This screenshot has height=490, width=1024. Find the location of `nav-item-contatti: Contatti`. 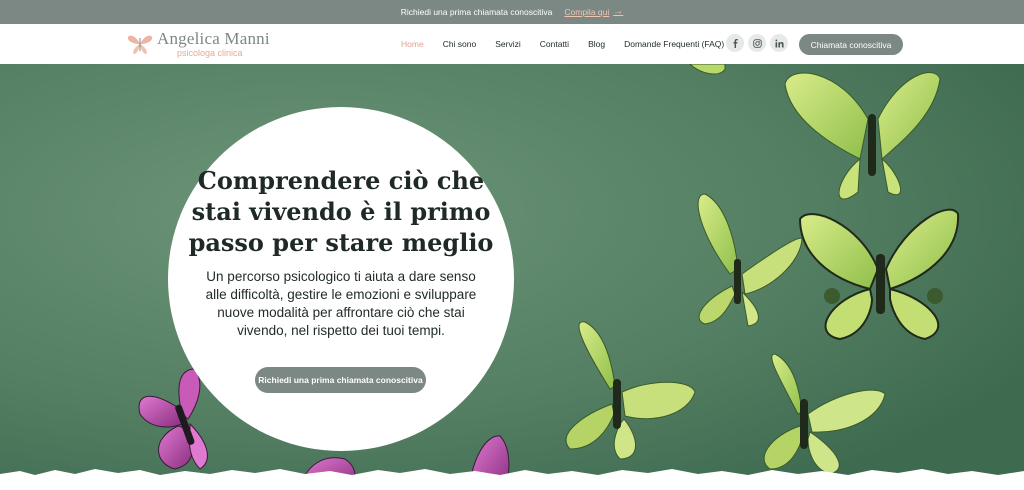

nav-item-contatti: Contatti is located at coordinates (554, 44).